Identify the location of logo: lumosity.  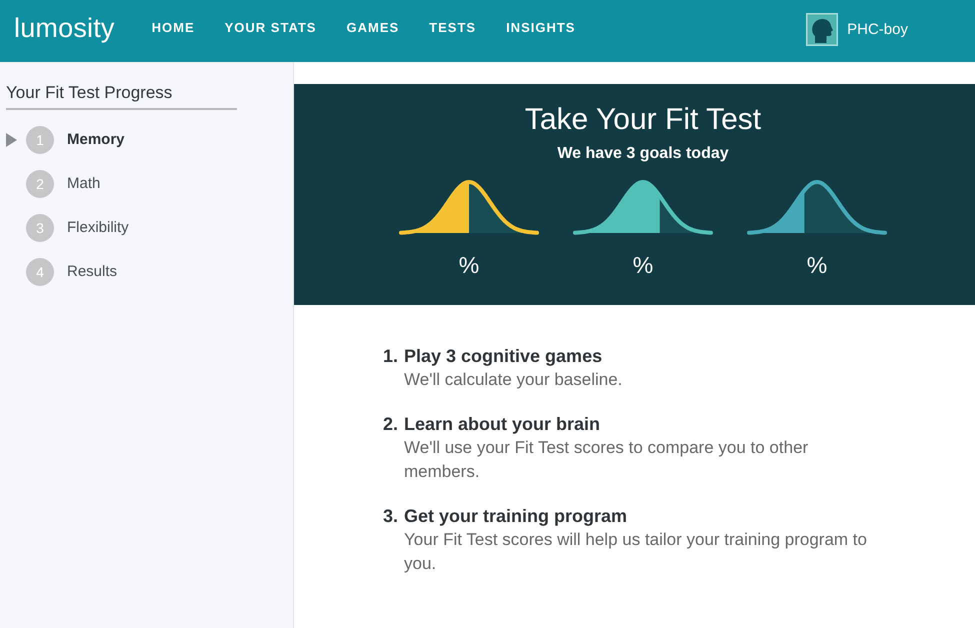
(64, 28).